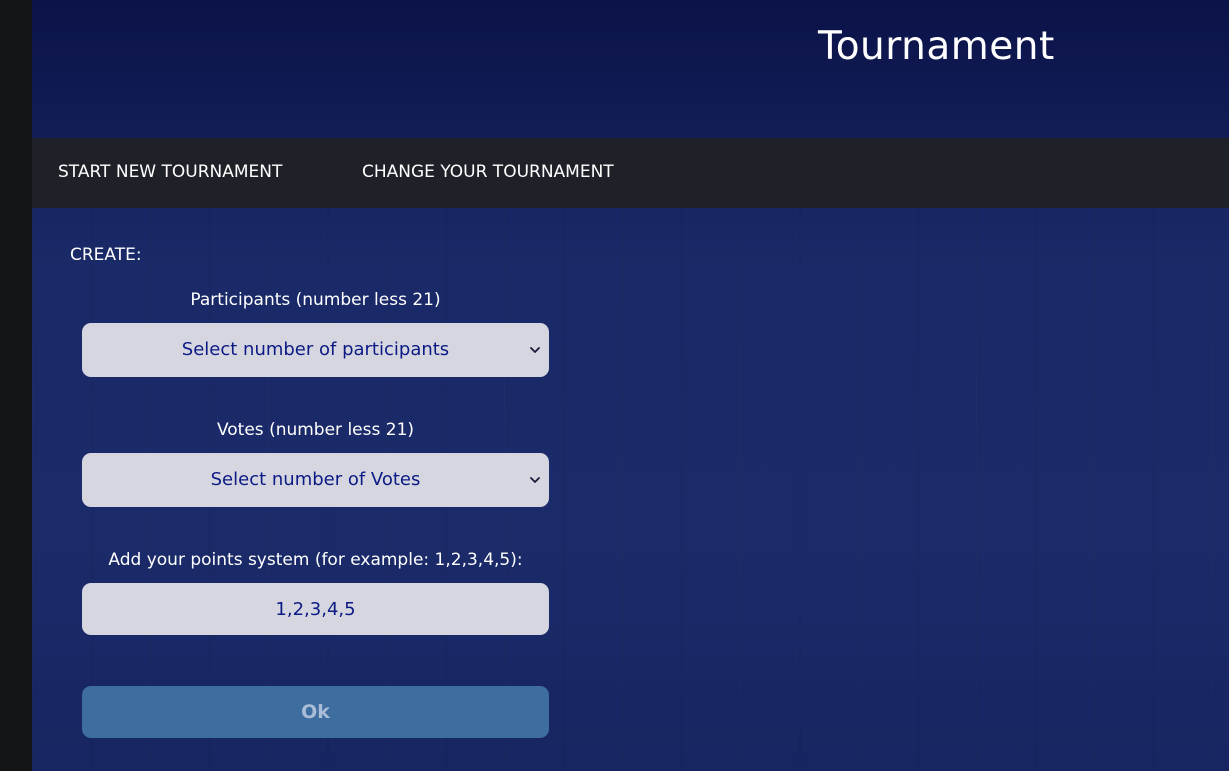  Describe the element at coordinates (315, 712) in the screenshot. I see `ok-button: Ok` at that location.